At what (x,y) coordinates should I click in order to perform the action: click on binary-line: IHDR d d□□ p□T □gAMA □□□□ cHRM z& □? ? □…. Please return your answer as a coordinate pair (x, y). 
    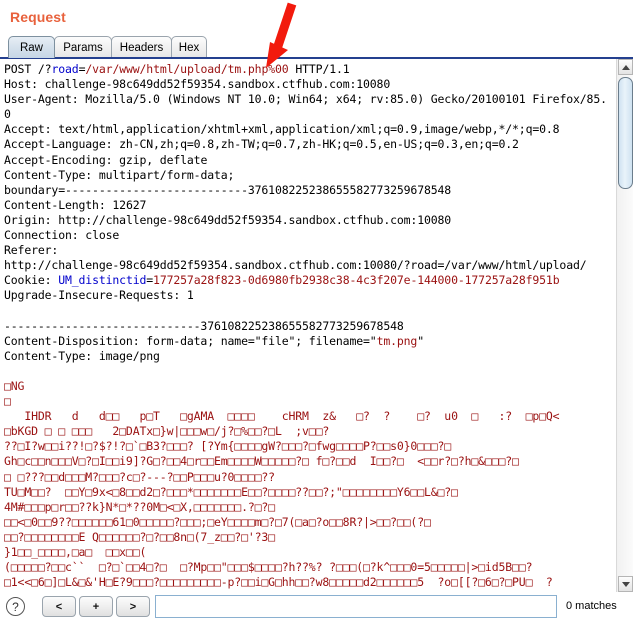
    Looking at the image, I should click on (282, 416).